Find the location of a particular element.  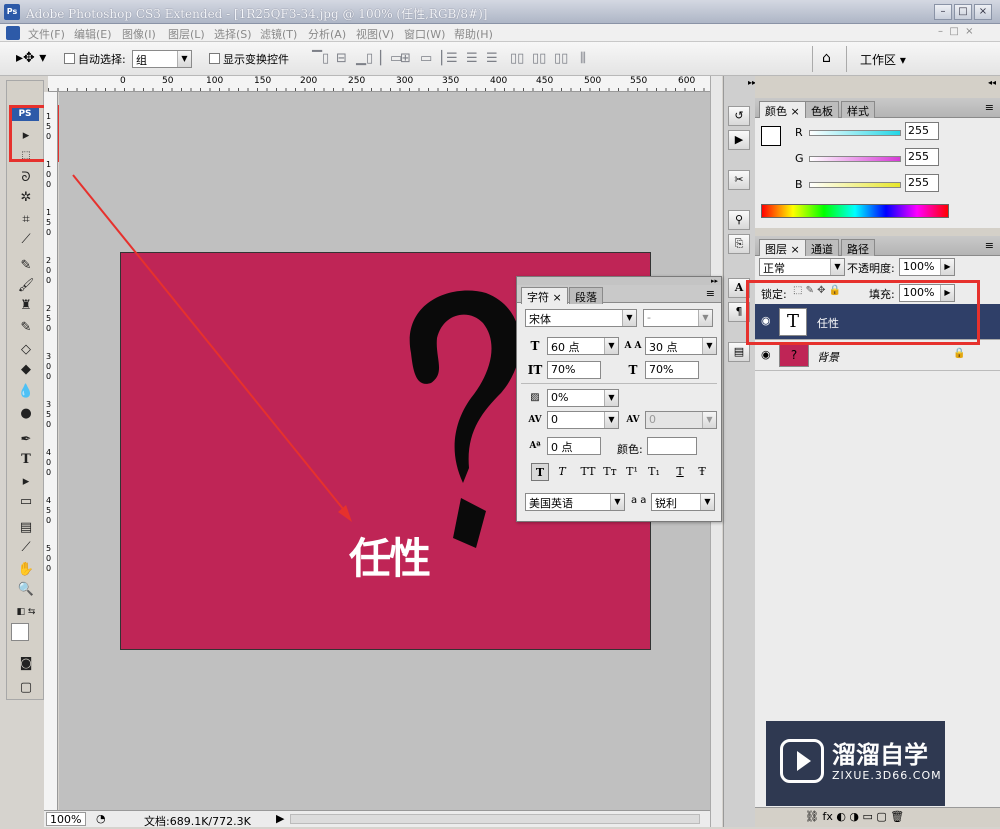

character-panel-grip: ▸▸ is located at coordinates (619, 281).